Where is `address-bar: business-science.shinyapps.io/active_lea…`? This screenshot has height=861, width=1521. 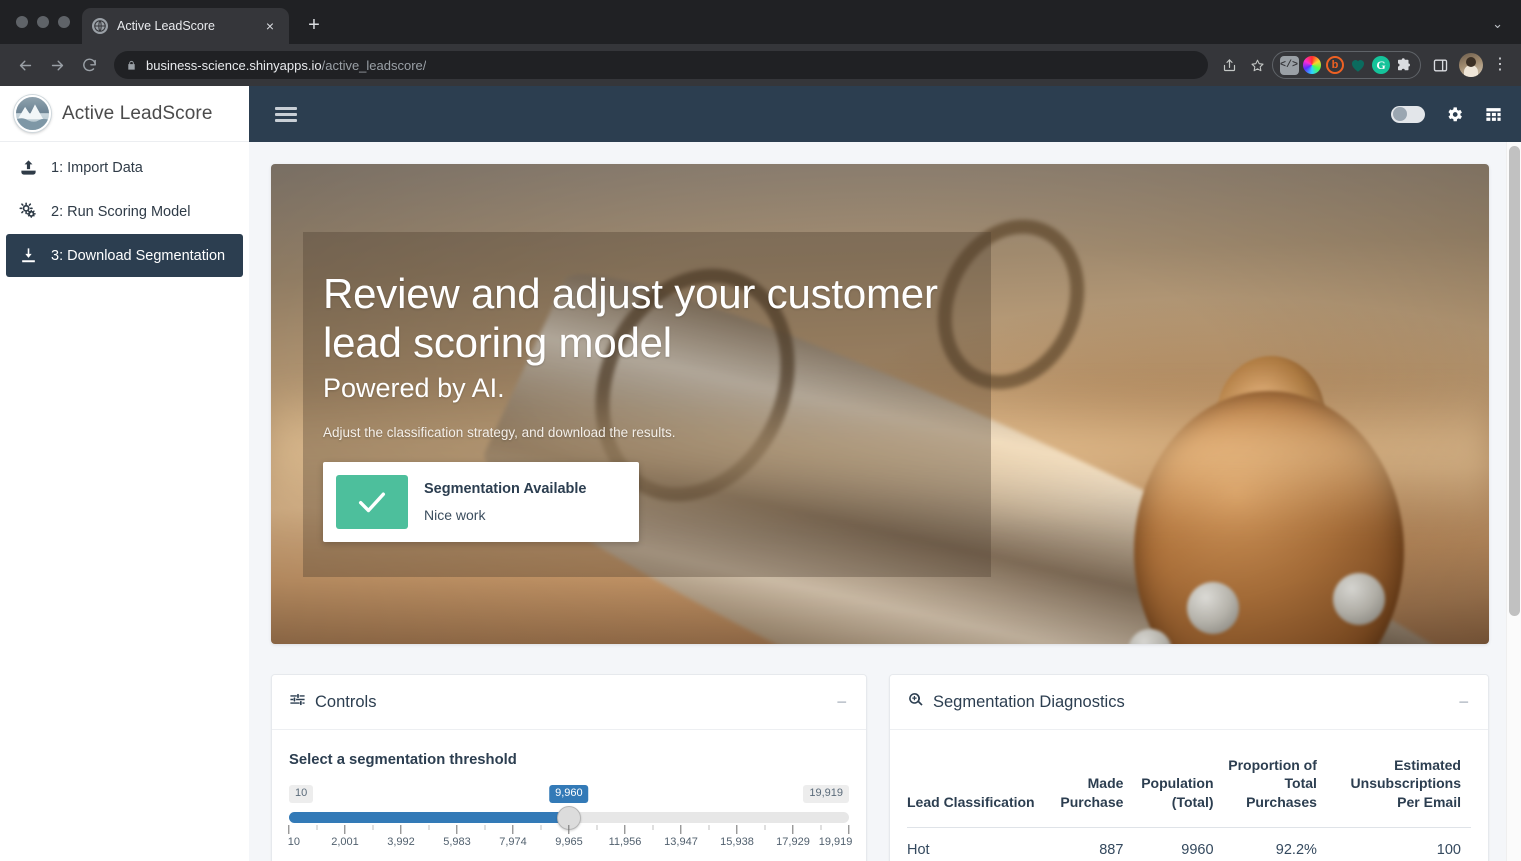
address-bar: business-science.shinyapps.io/active_lea… is located at coordinates (661, 65).